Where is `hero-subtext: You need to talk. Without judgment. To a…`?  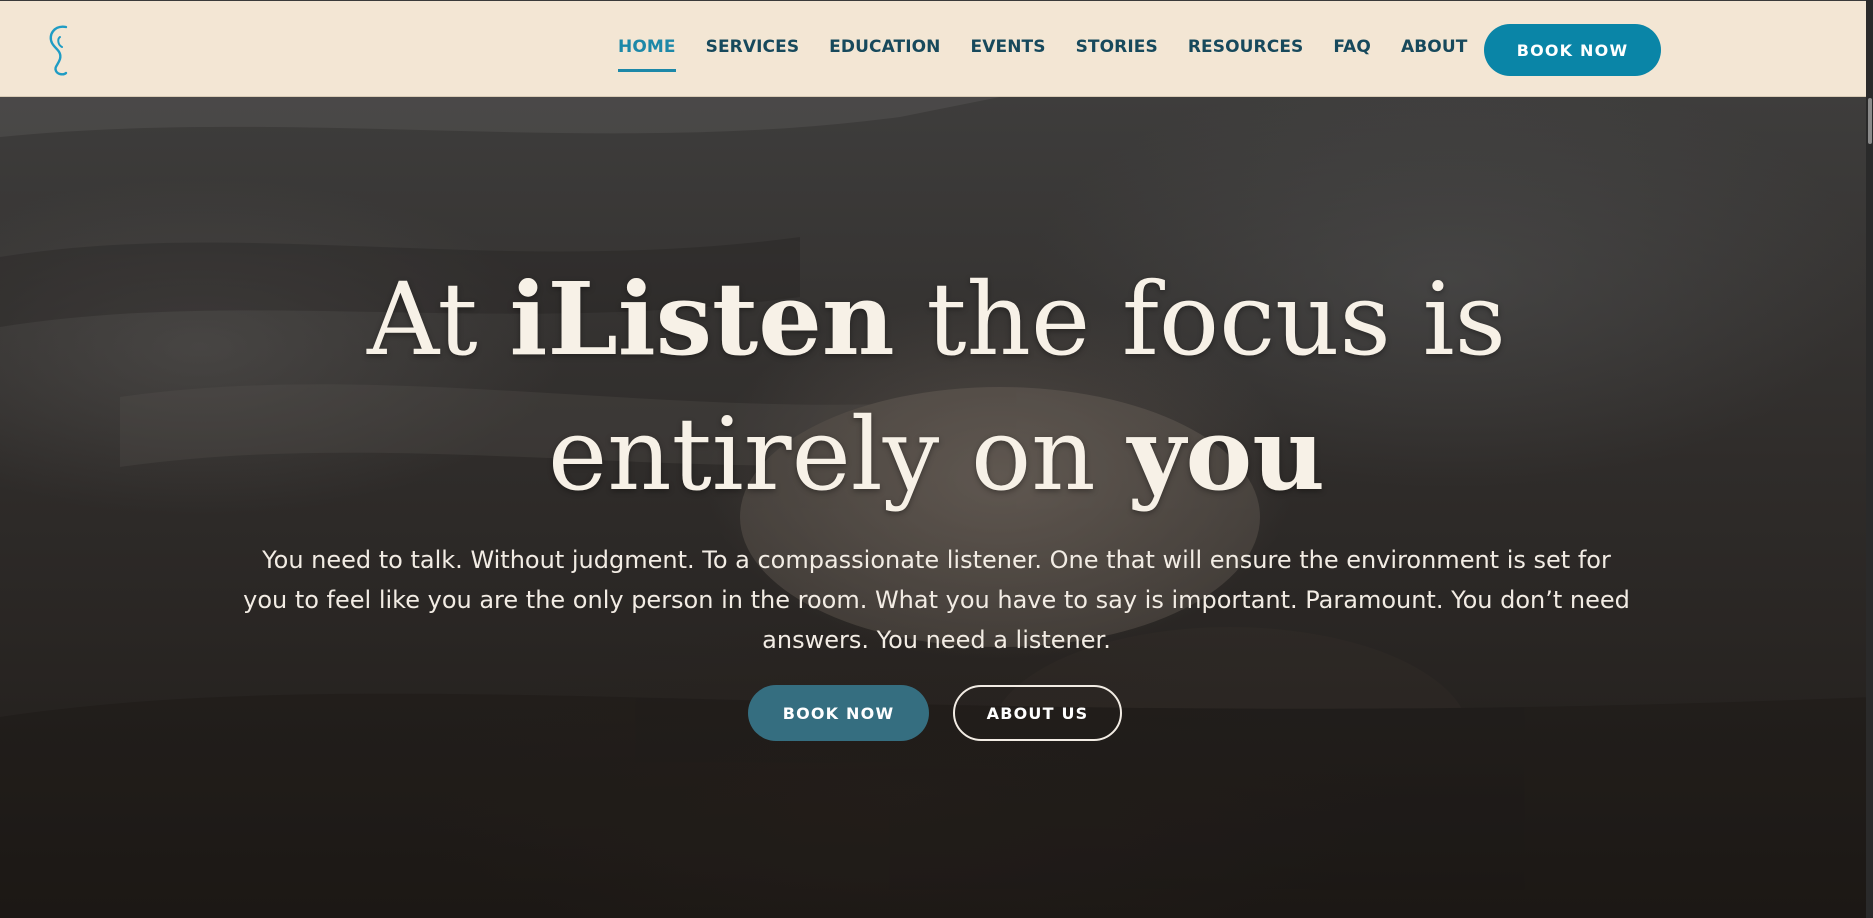 hero-subtext: You need to talk. Without judgment. To a… is located at coordinates (936, 600).